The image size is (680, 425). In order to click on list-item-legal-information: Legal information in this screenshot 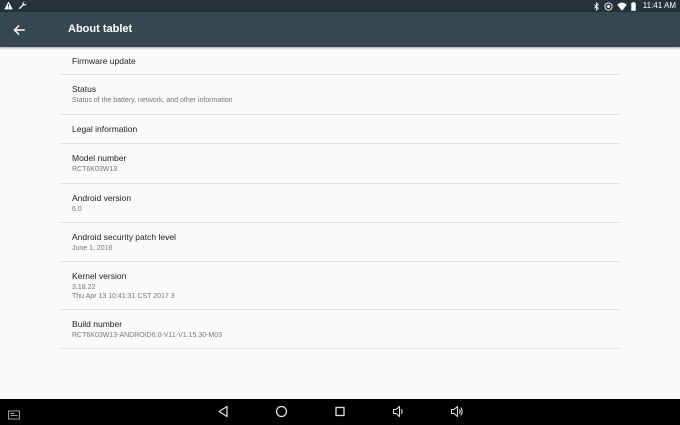, I will do `click(340, 129)`.